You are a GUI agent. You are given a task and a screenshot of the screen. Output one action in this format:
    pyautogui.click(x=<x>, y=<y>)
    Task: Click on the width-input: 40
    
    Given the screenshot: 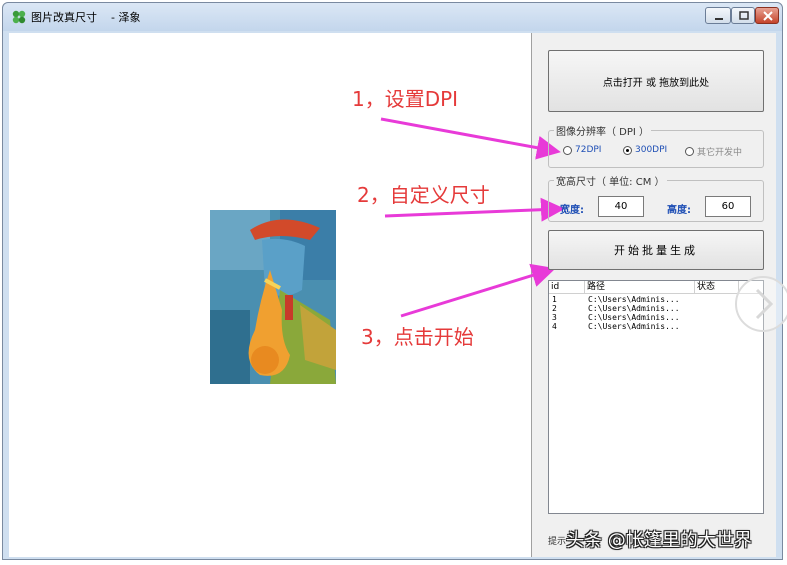 What is the action you would take?
    pyautogui.click(x=621, y=206)
    